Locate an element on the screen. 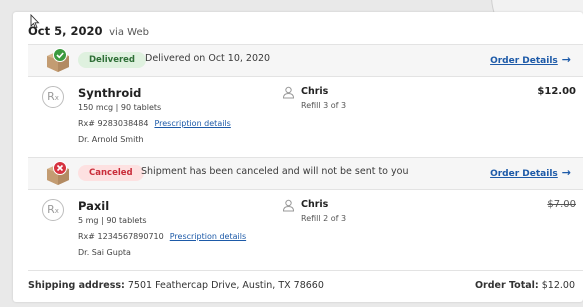  drug-name: Paxil is located at coordinates (94, 206).